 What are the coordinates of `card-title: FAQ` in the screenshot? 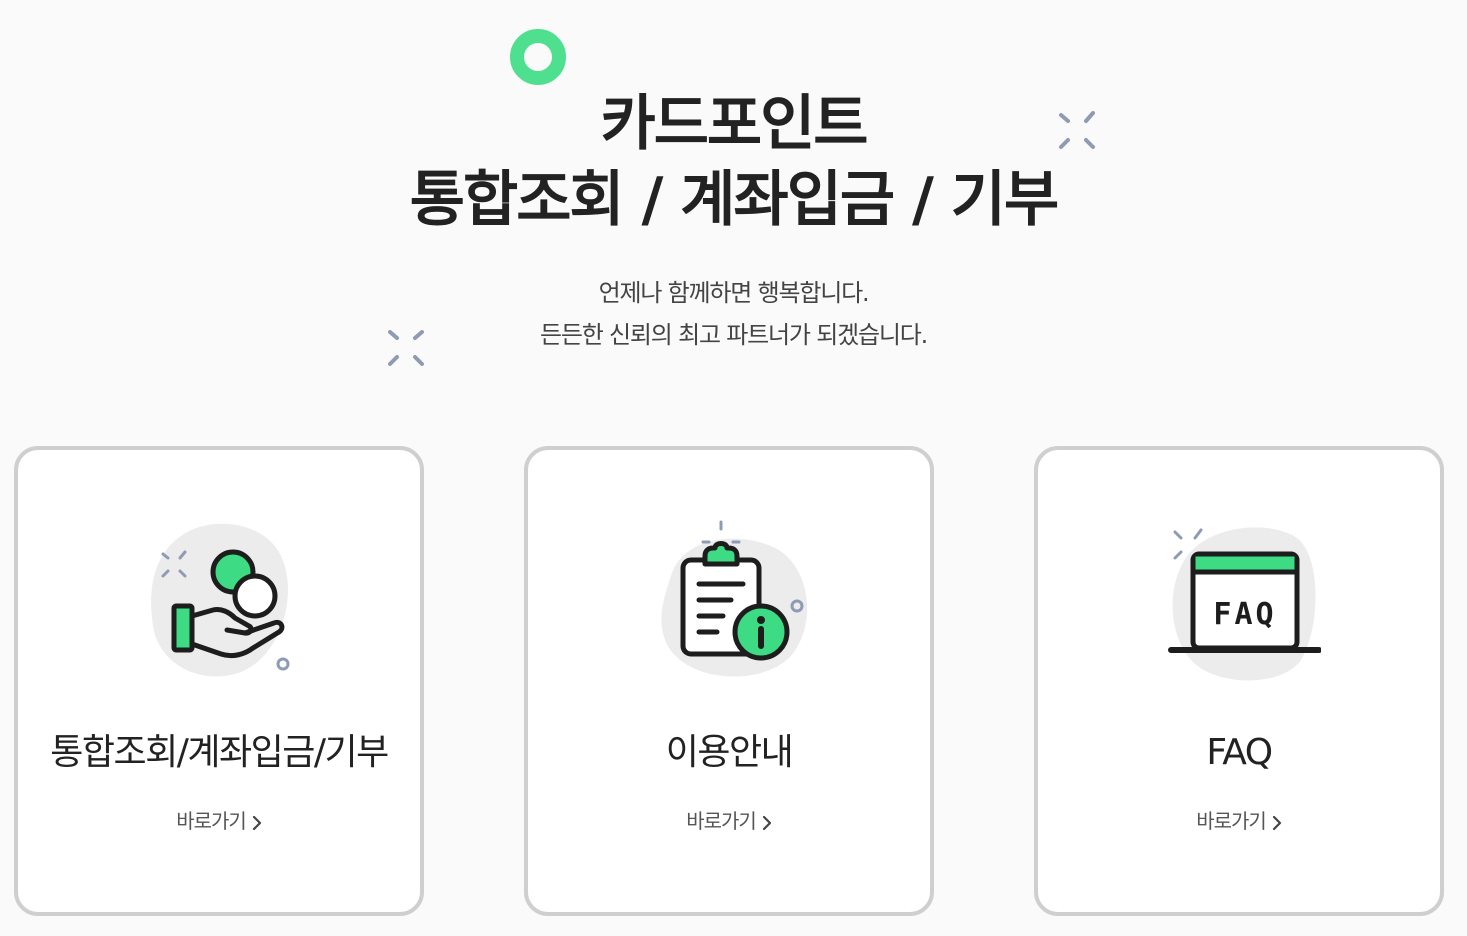 It's located at (1239, 752).